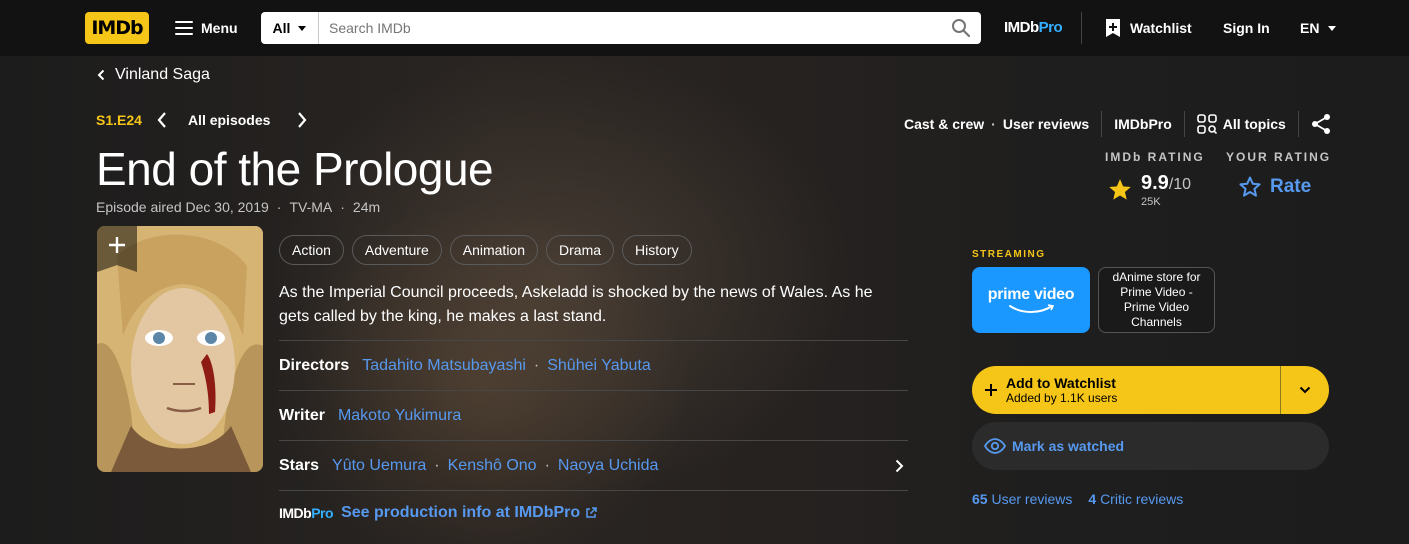  What do you see at coordinates (461, 512) in the screenshot?
I see `production-info-label: See production info at IMDbPro` at bounding box center [461, 512].